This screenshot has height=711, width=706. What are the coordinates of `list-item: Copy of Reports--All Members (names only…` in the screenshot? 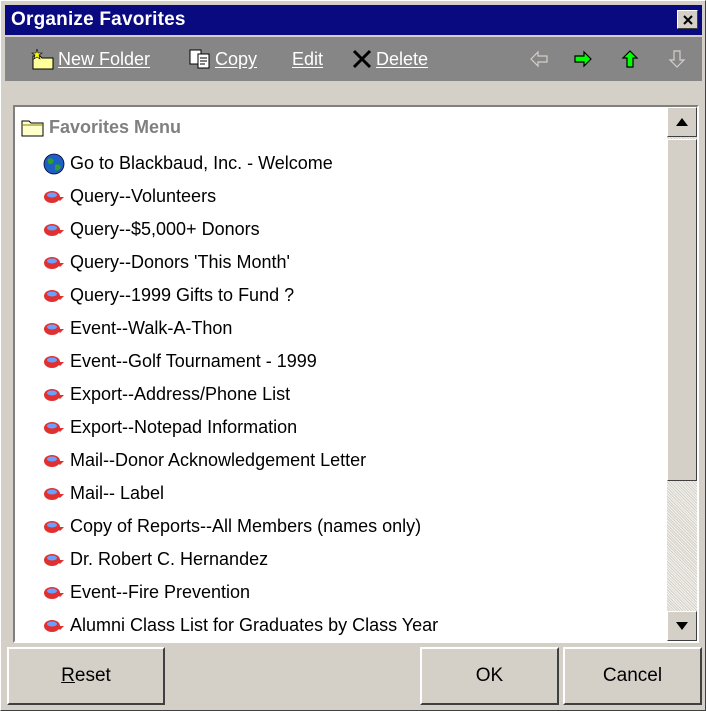 It's located at (232, 526).